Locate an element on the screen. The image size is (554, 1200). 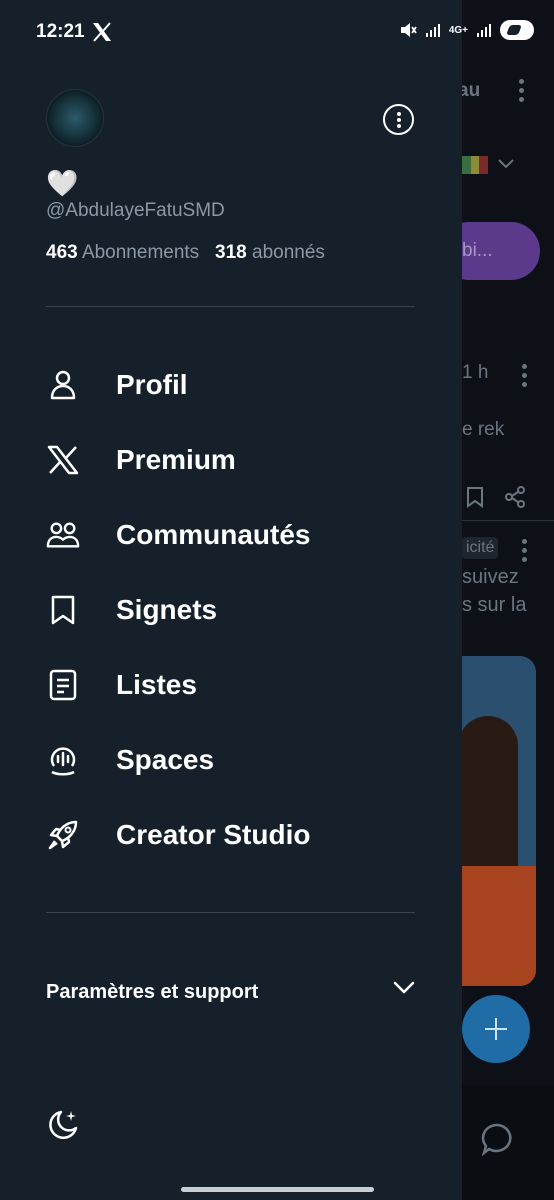
header-more-icon is located at coordinates (522, 92).